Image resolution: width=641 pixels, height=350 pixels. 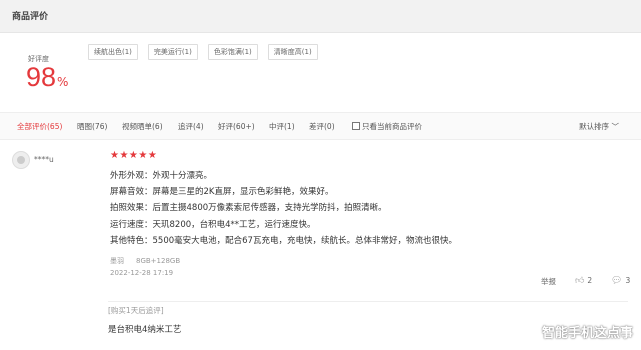 I want to click on product-color: 墨羽, so click(x=117, y=261).